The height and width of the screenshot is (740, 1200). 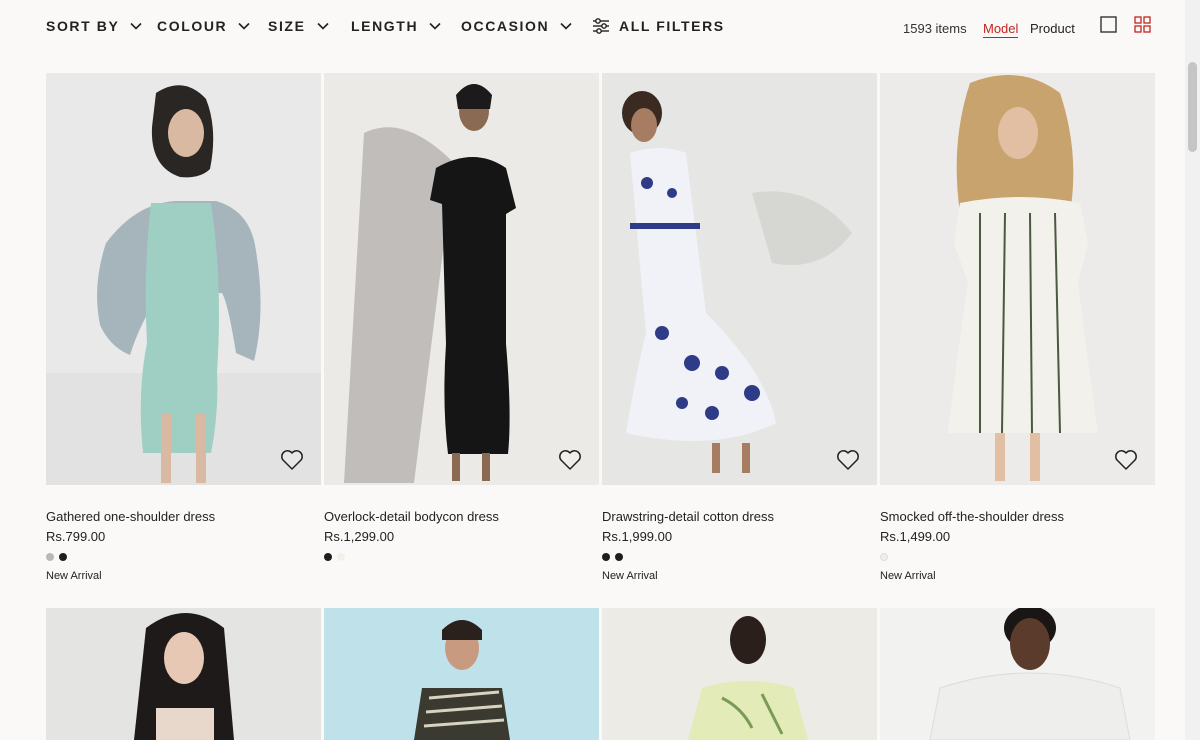 What do you see at coordinates (637, 536) in the screenshot?
I see `product-price: Rs.1,999.00` at bounding box center [637, 536].